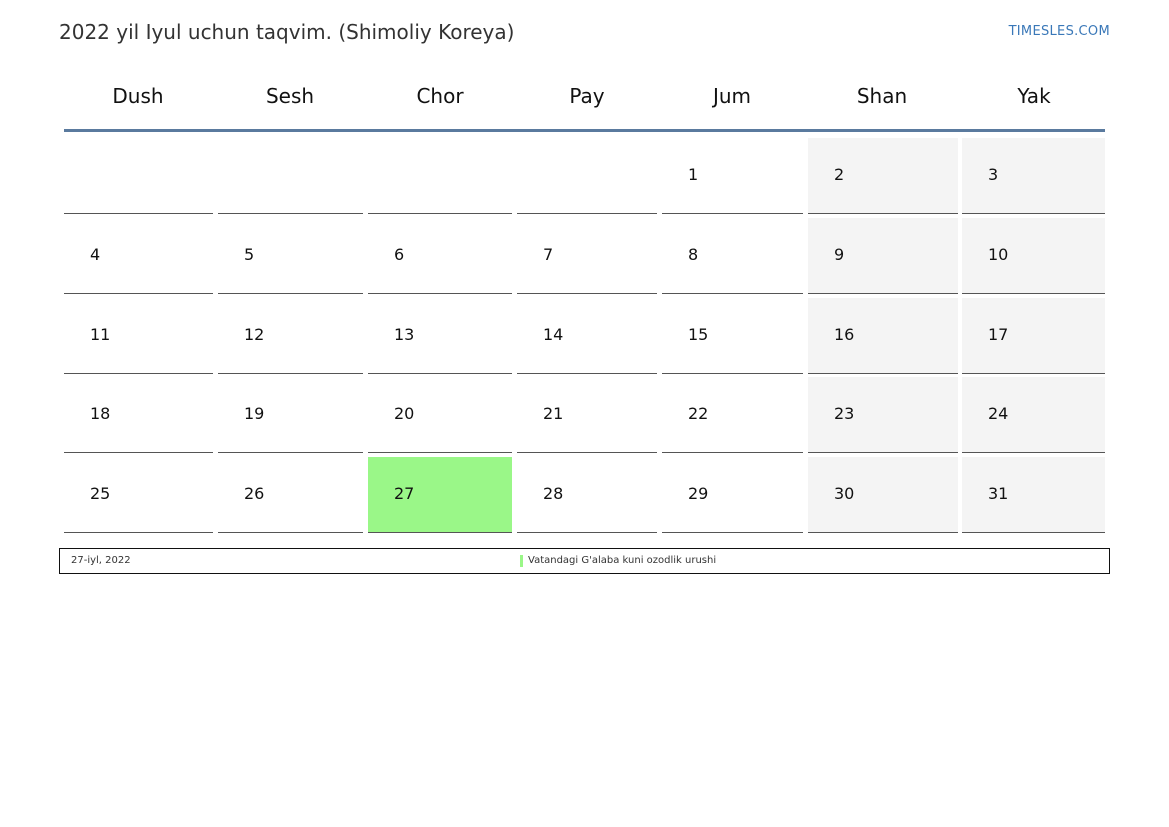 This screenshot has height=827, width=1169. Describe the element at coordinates (1033, 256) in the screenshot. I see `day-cell: 10` at that location.